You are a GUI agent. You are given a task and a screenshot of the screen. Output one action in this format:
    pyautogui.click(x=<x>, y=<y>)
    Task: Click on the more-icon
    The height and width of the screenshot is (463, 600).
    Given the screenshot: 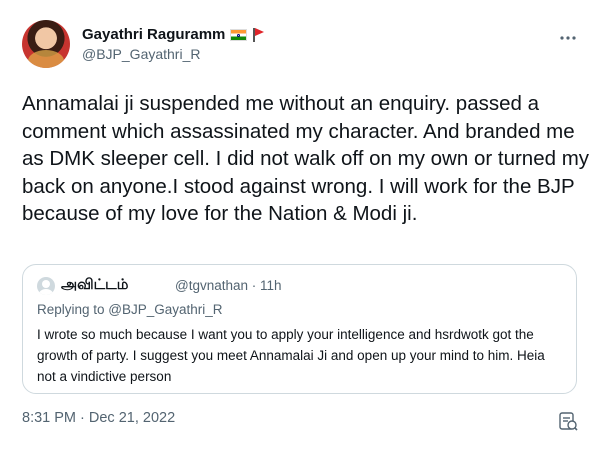 What is the action you would take?
    pyautogui.click(x=568, y=40)
    